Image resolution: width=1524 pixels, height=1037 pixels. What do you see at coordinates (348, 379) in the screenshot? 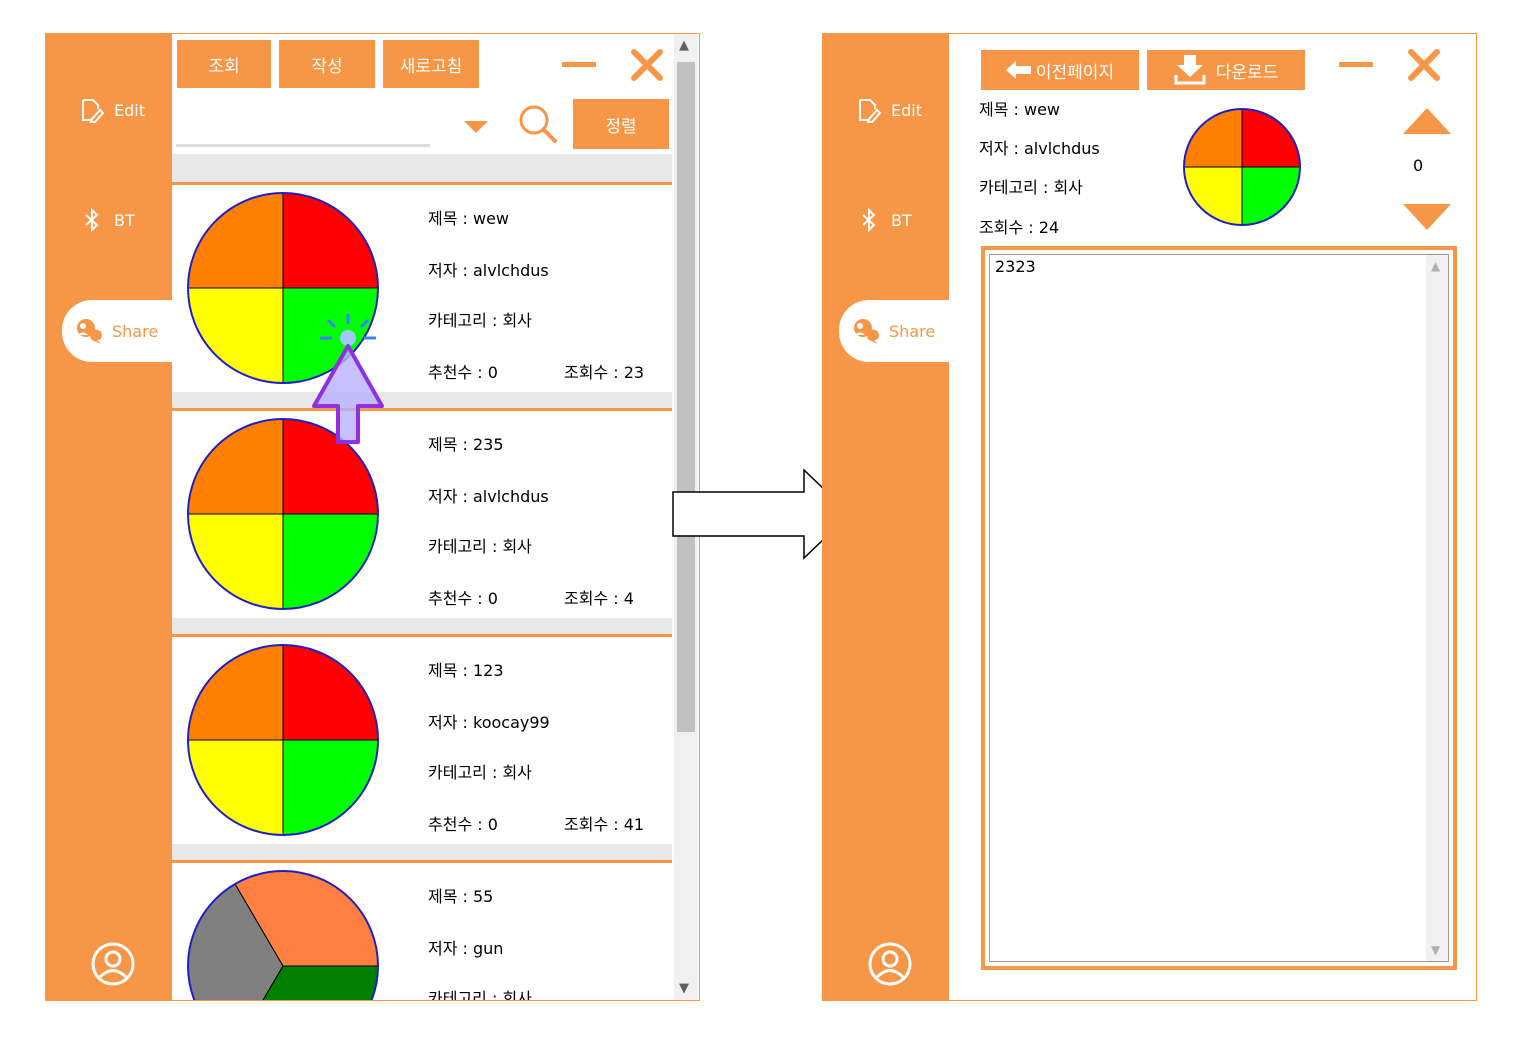
I see `click-cursor-icon` at bounding box center [348, 379].